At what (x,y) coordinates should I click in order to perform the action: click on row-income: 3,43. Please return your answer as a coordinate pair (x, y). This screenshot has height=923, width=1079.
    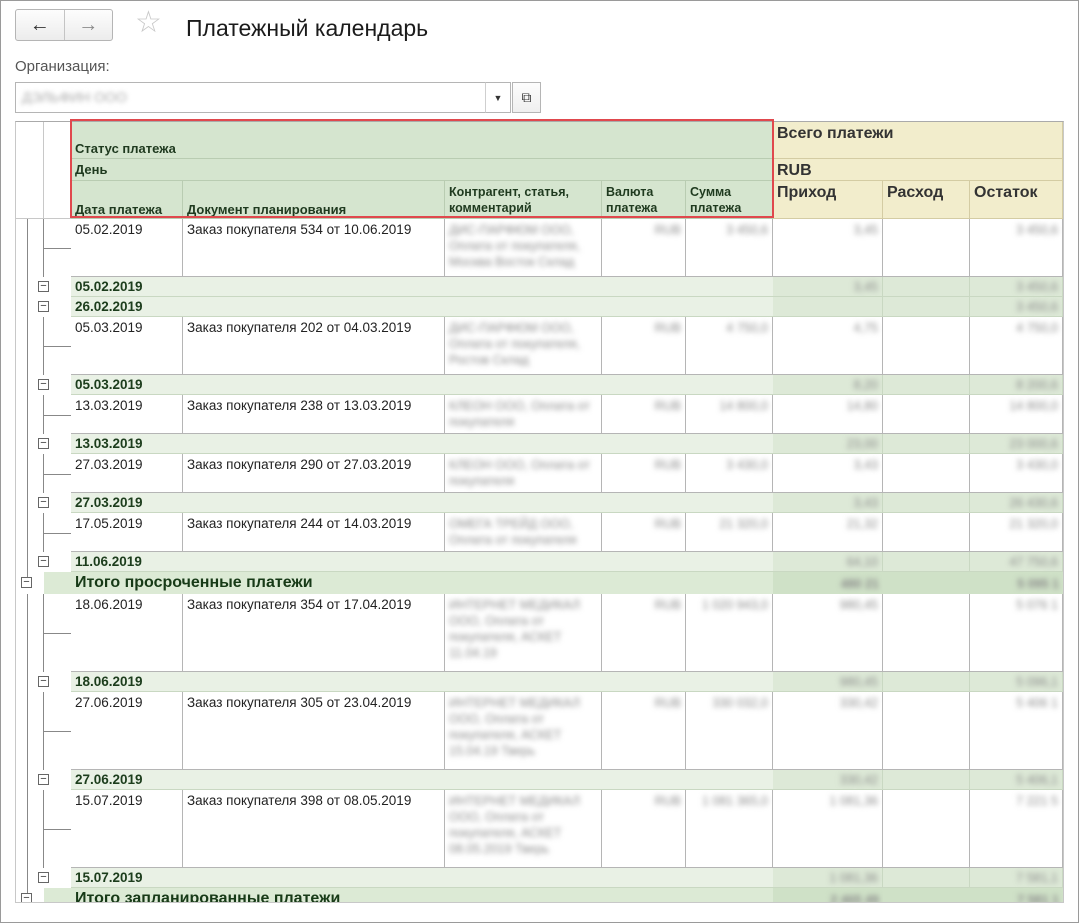
    Looking at the image, I should click on (828, 473).